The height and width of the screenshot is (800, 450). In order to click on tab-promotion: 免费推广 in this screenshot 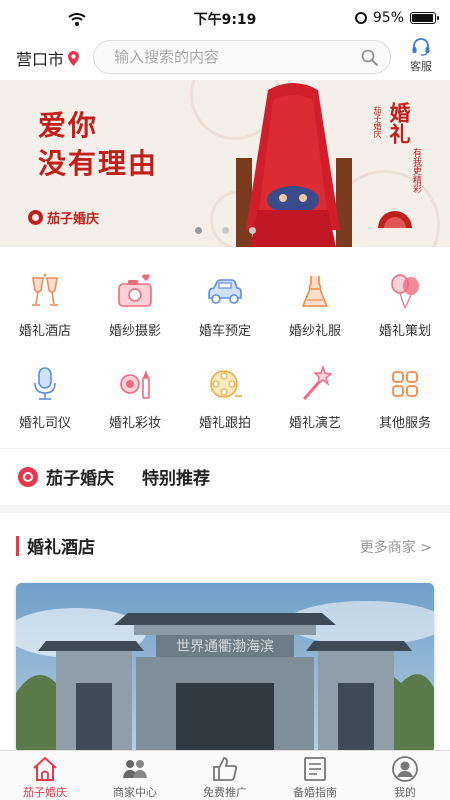, I will do `click(225, 775)`.